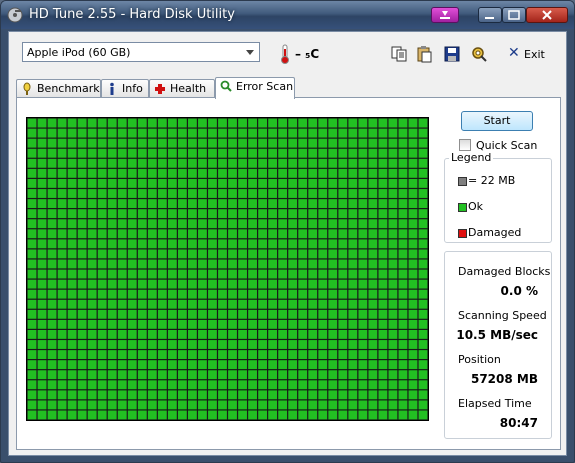 The image size is (575, 463). What do you see at coordinates (68, 88) in the screenshot?
I see `tab-label: Benchmark` at bounding box center [68, 88].